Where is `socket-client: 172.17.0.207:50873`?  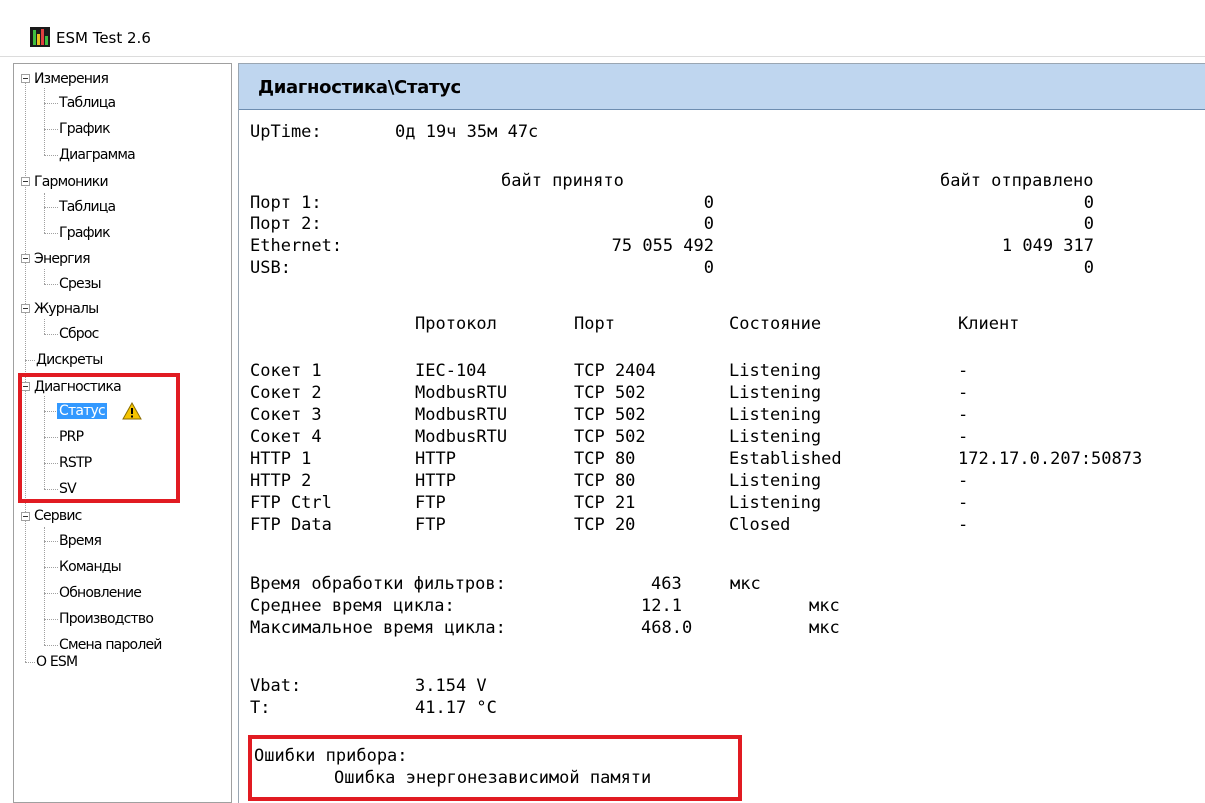 socket-client: 172.17.0.207:50873 is located at coordinates (1050, 459).